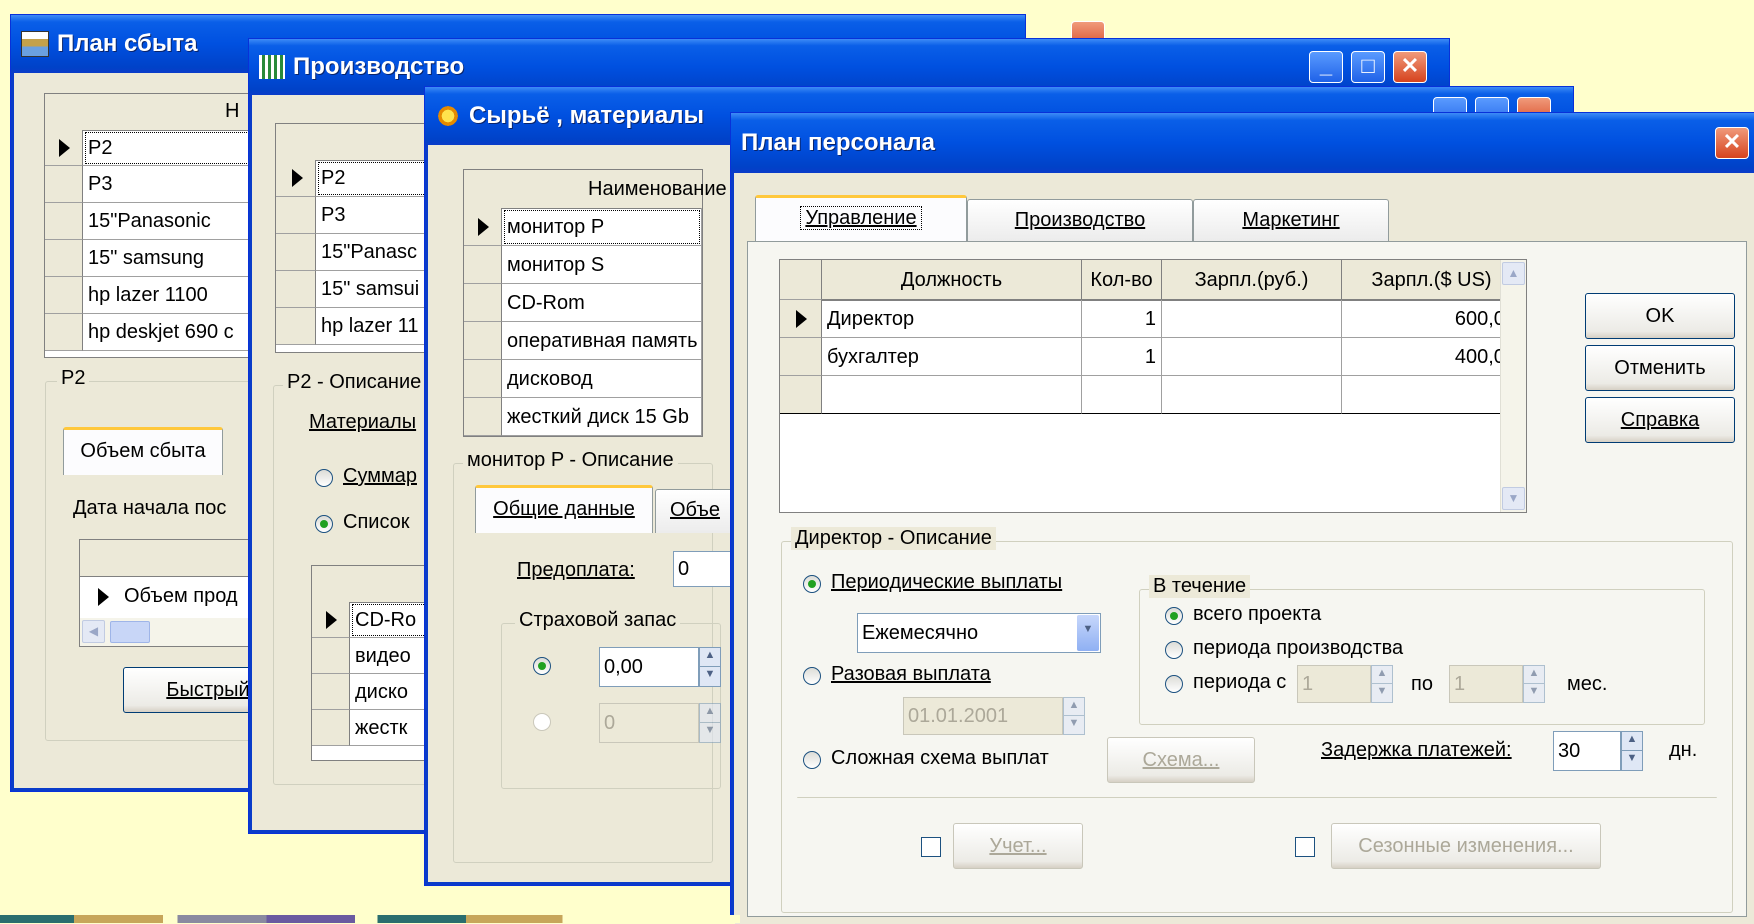  Describe the element at coordinates (931, 847) in the screenshot. I see `account-checkbox` at that location.